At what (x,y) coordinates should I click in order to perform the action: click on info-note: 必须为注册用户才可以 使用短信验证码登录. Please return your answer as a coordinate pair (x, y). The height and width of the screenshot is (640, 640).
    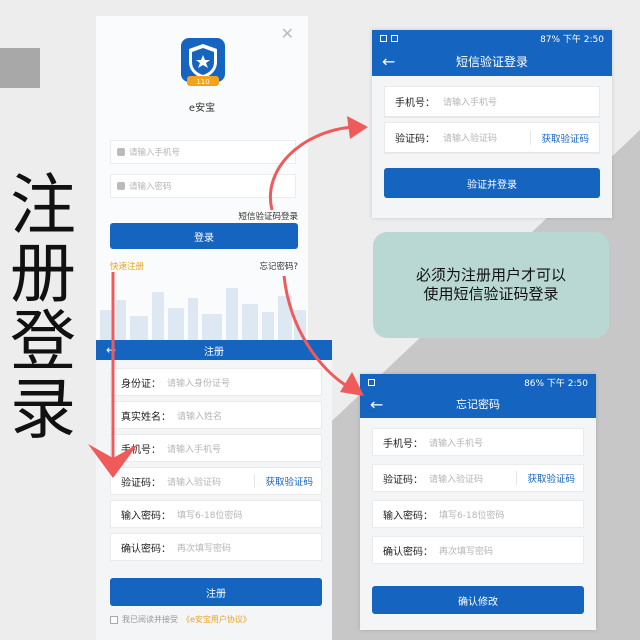
    Looking at the image, I should click on (491, 285).